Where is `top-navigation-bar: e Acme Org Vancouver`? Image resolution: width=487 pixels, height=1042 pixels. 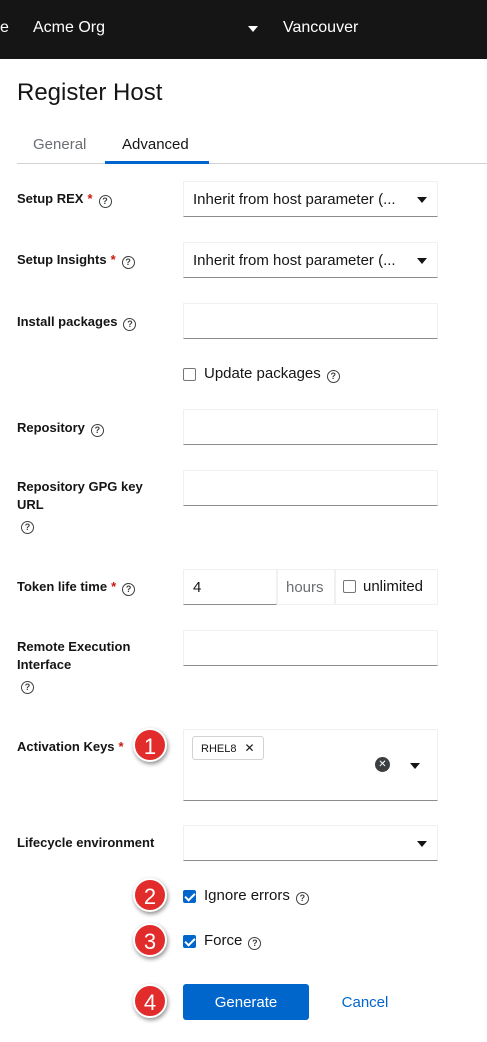
top-navigation-bar: e Acme Org Vancouver is located at coordinates (243, 29).